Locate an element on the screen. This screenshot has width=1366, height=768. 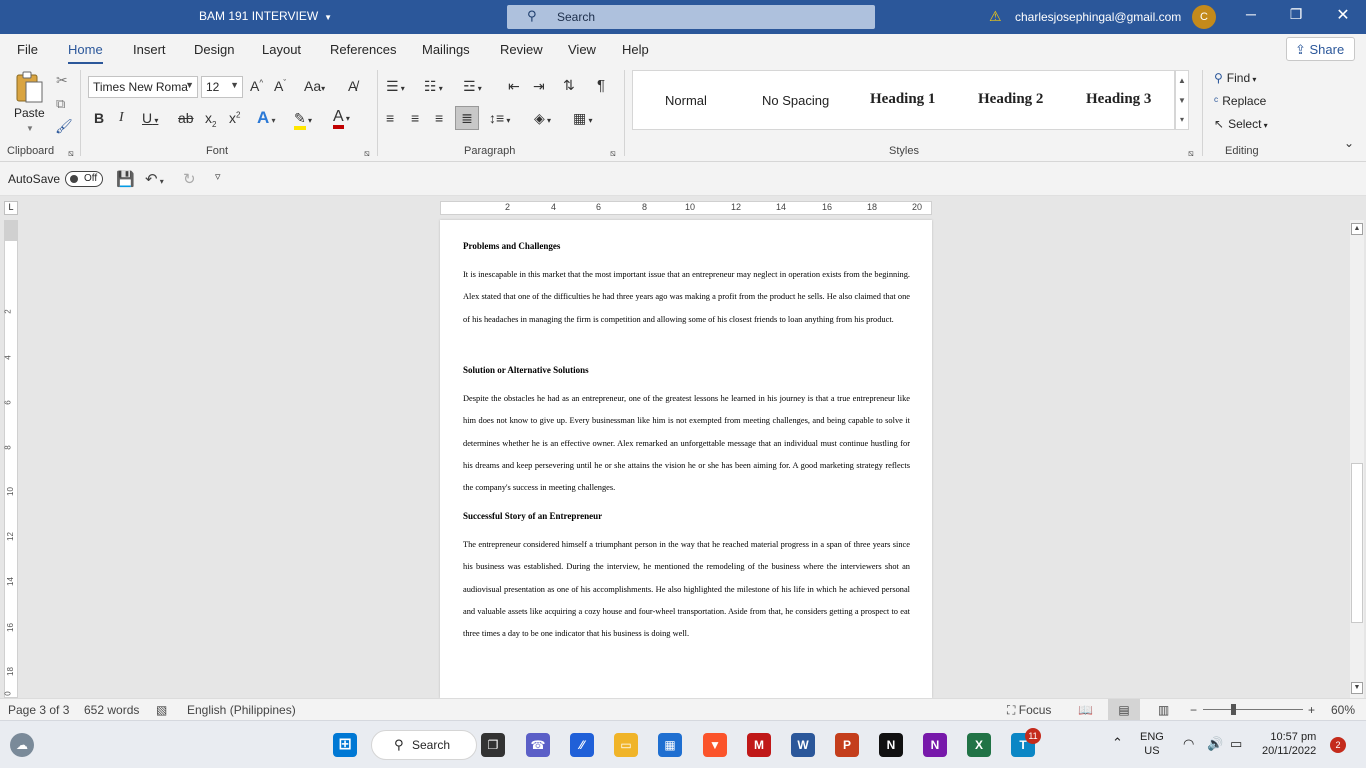
sort-icon: ⇅ is located at coordinates (569, 85).